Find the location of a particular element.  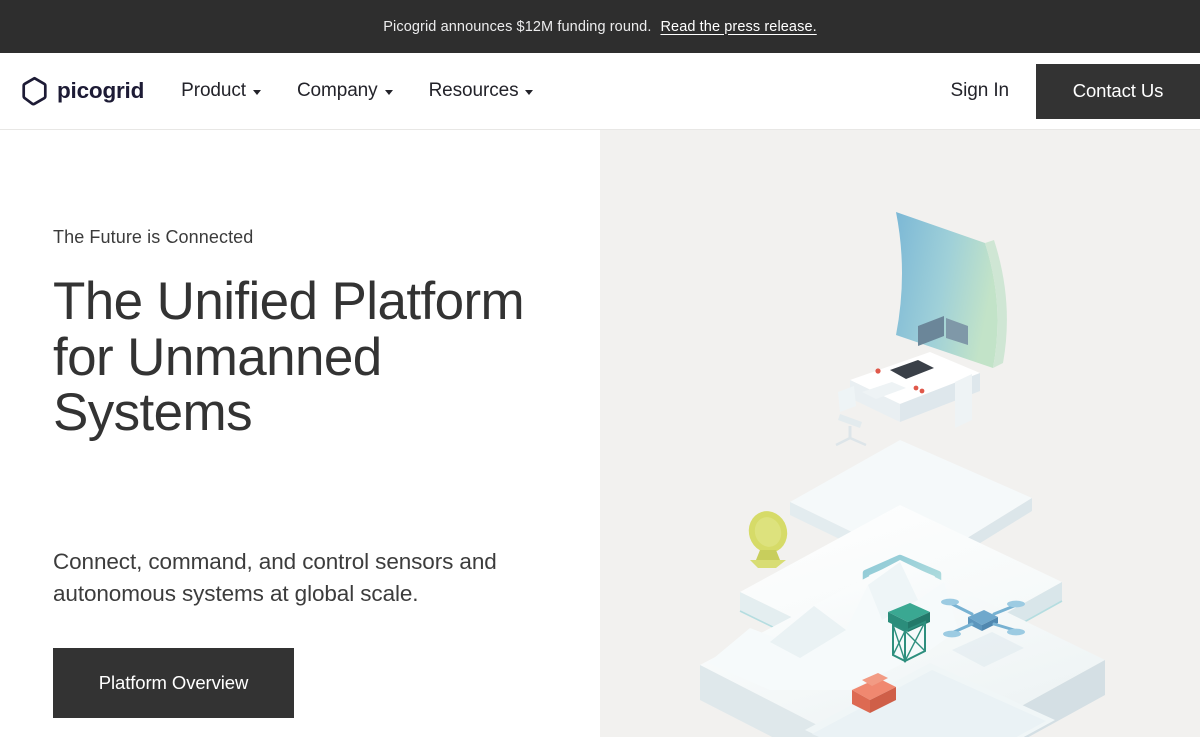

nav-label-product: Product is located at coordinates (213, 90).